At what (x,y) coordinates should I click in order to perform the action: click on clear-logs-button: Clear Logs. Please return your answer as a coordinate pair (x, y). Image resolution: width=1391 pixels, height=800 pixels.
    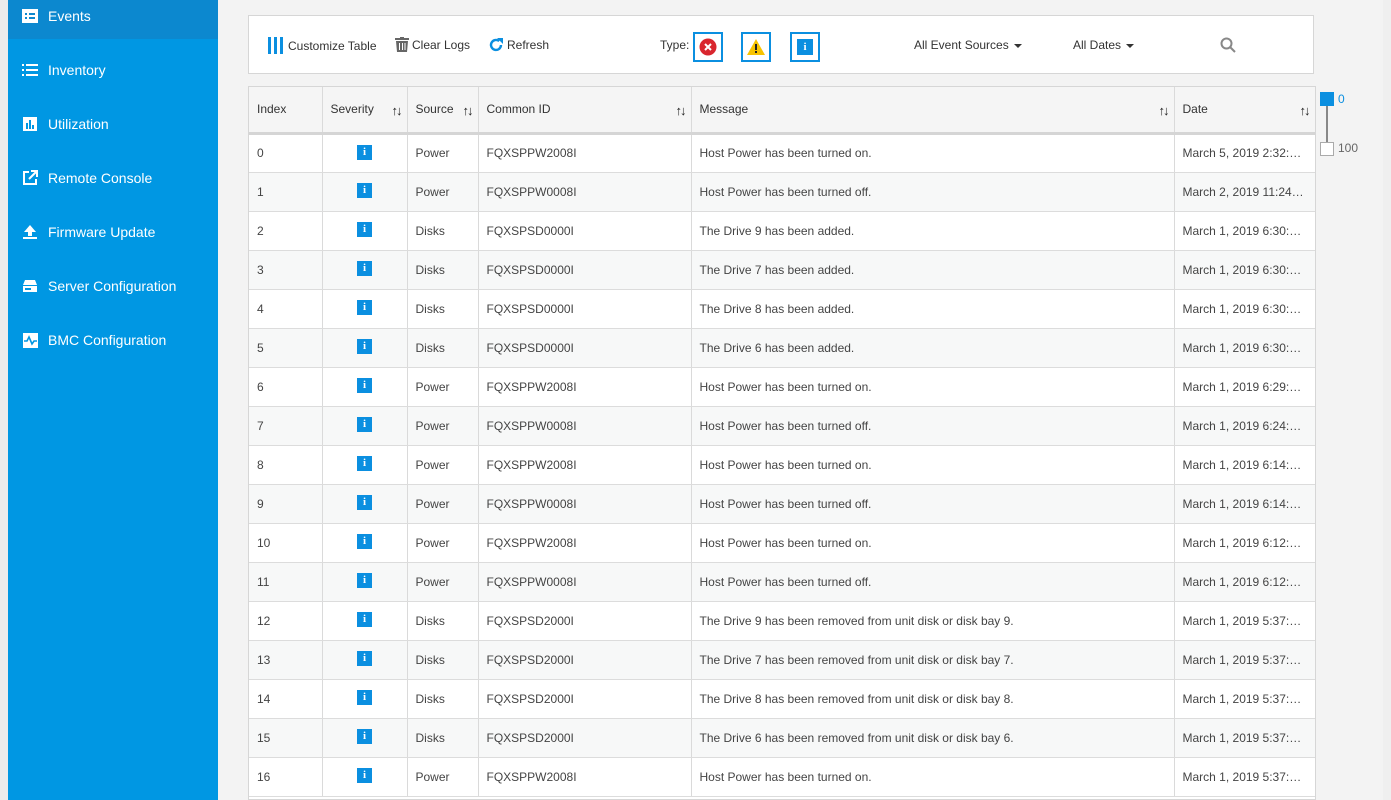
    Looking at the image, I should click on (432, 44).